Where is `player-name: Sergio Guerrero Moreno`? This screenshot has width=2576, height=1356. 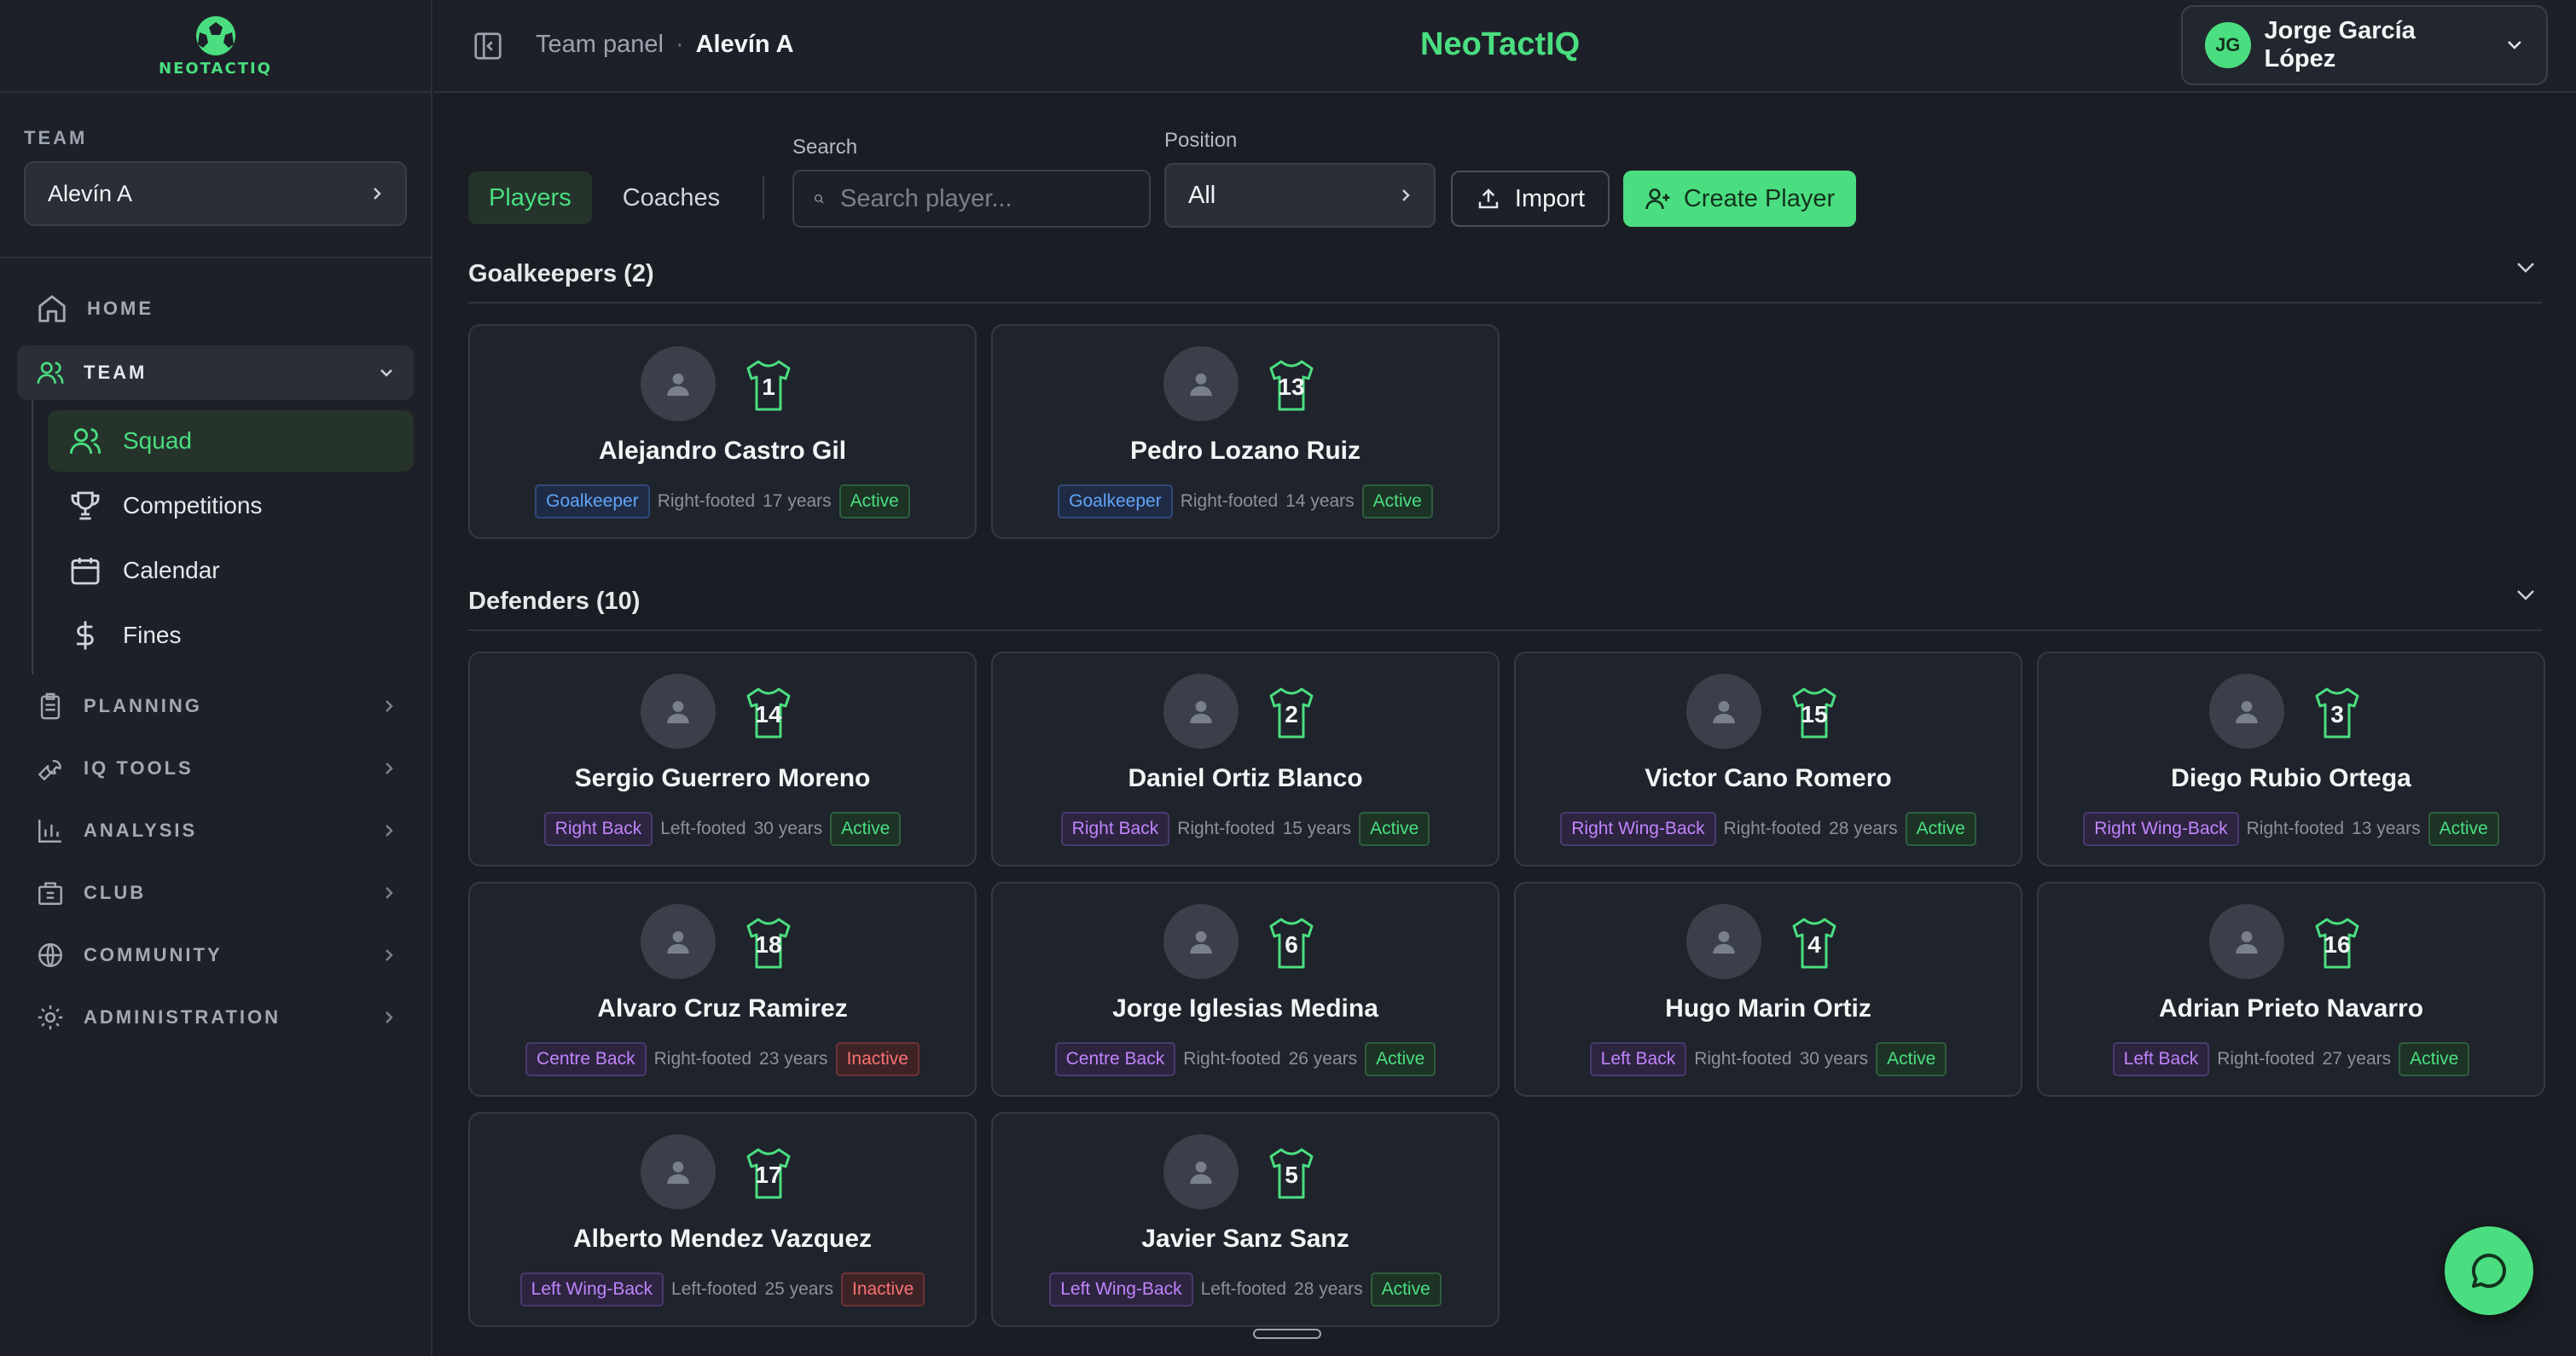 player-name: Sergio Guerrero Moreno is located at coordinates (722, 778).